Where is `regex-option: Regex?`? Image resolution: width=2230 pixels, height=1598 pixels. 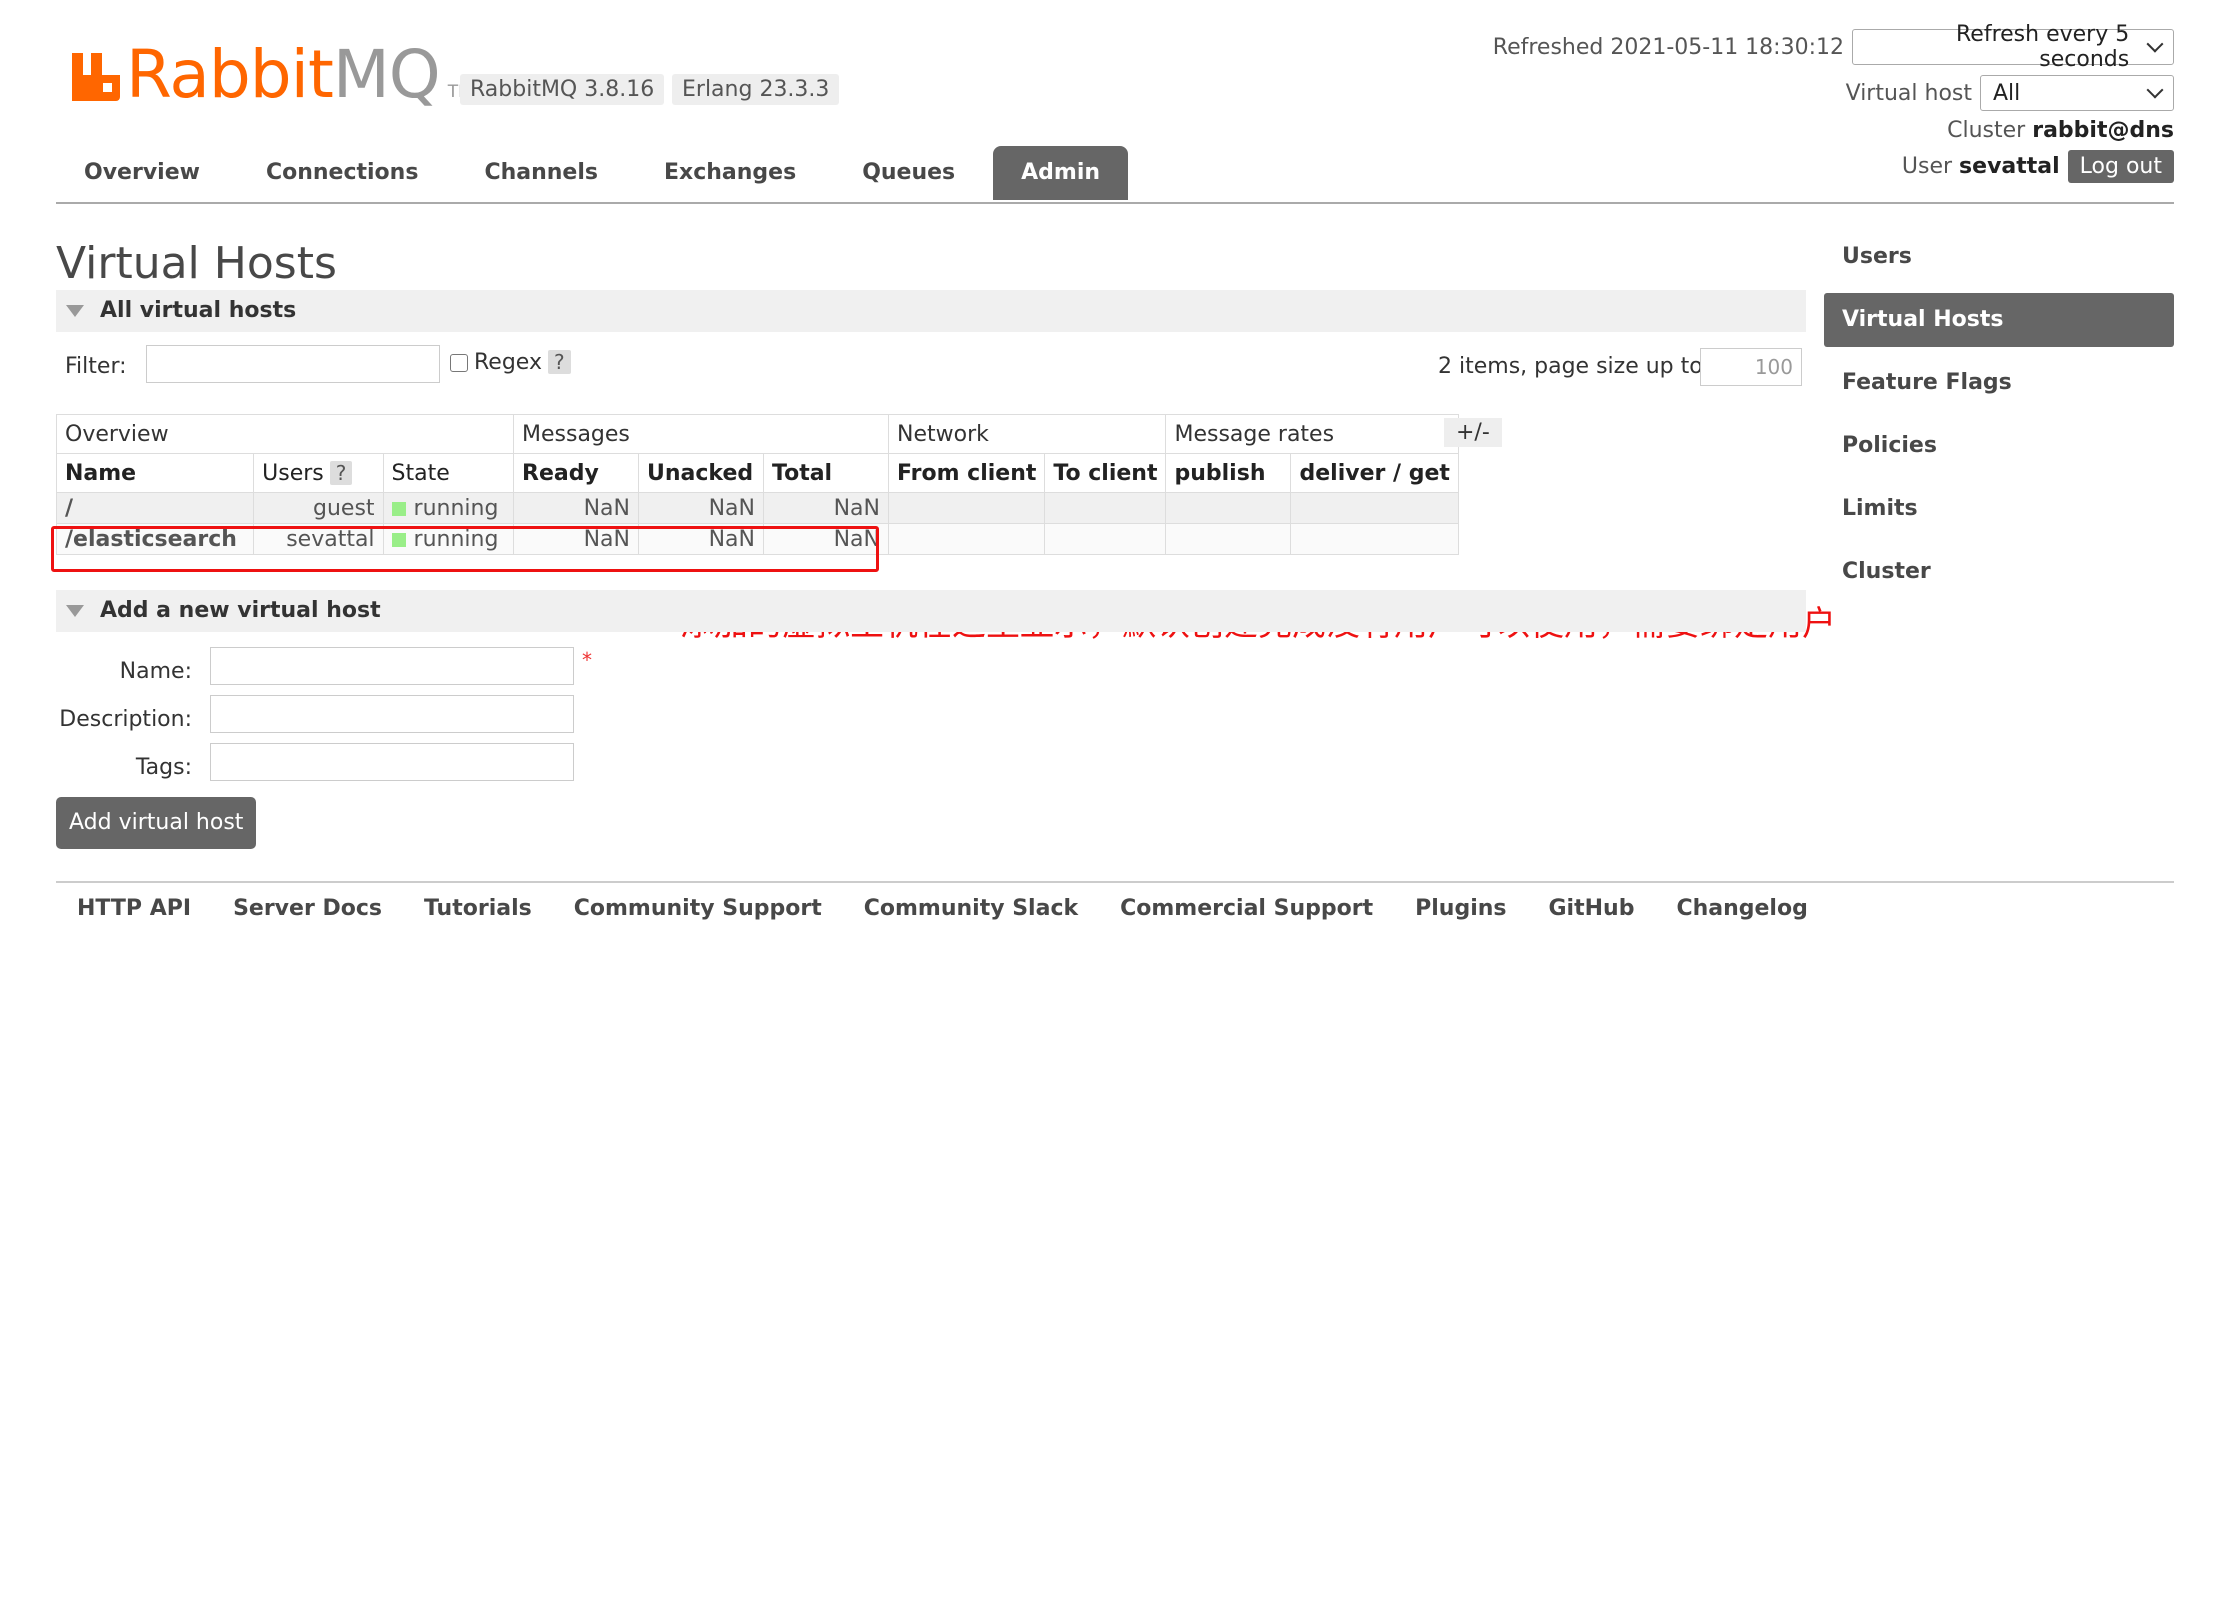 regex-option: Regex? is located at coordinates (510, 362).